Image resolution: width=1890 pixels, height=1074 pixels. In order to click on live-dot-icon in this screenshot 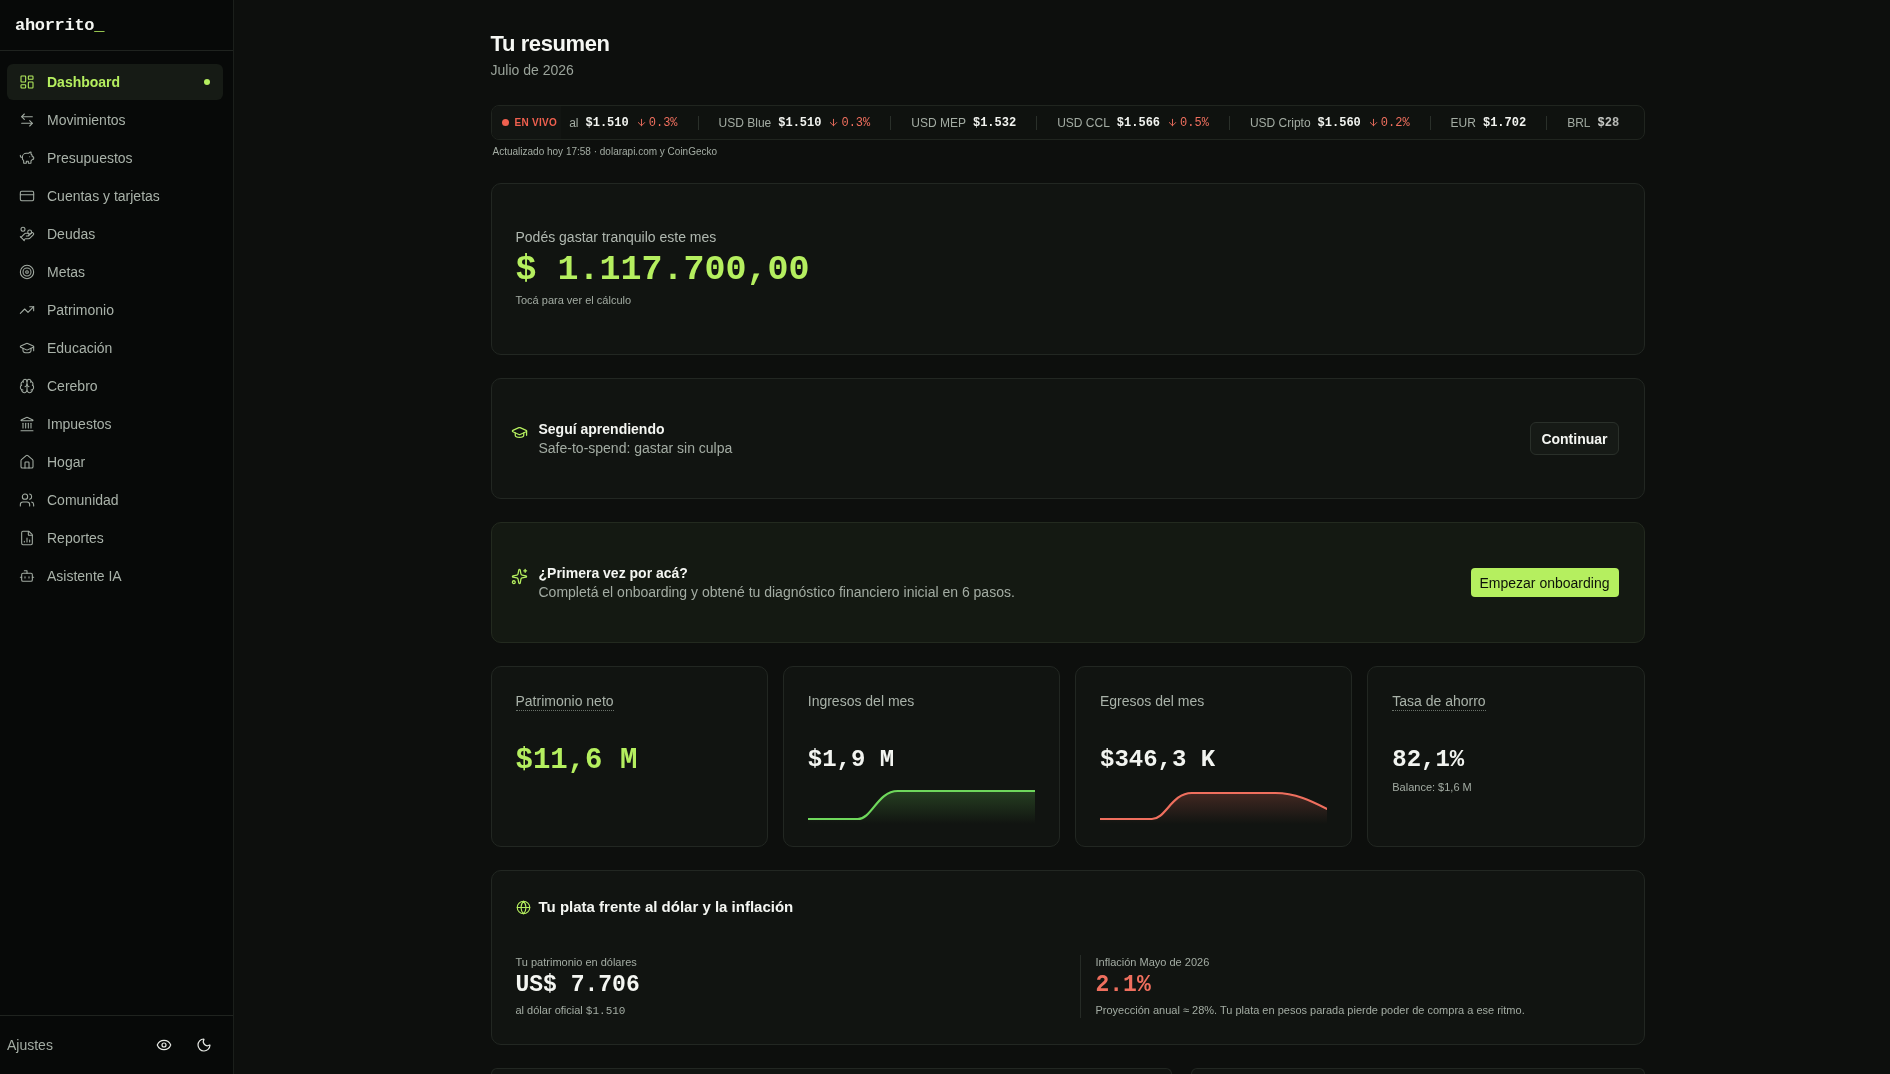, I will do `click(505, 122)`.